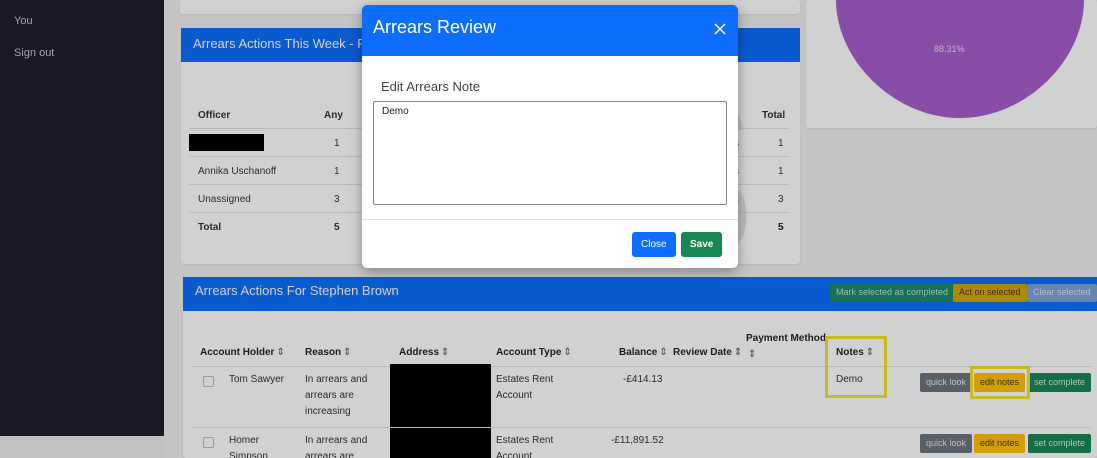 This screenshot has width=1097, height=458. Describe the element at coordinates (550, 30) in the screenshot. I see `modal-header: Arrears Review` at that location.